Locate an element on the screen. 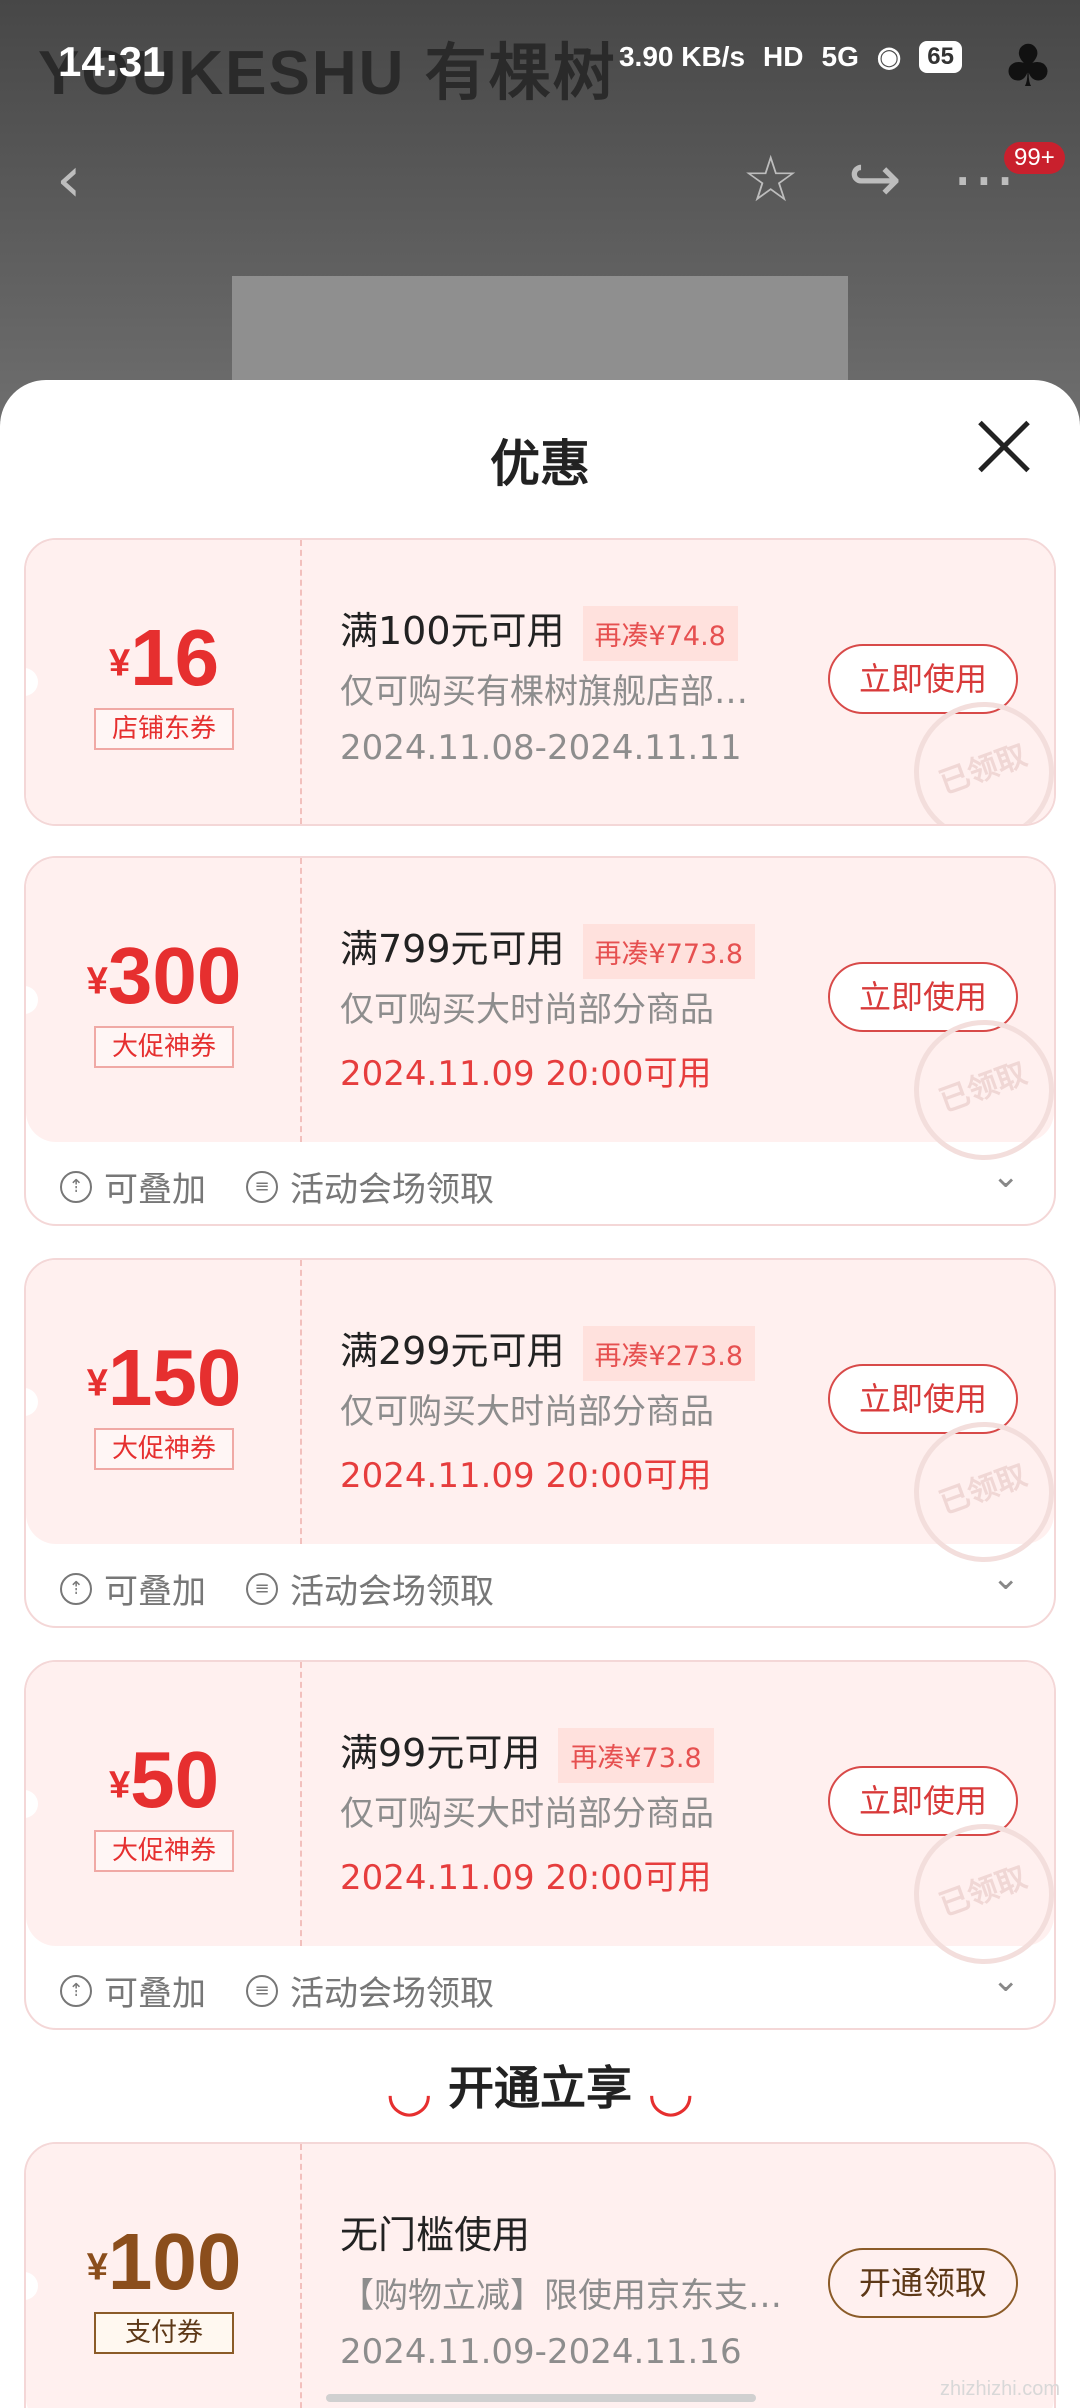 The height and width of the screenshot is (2408, 1080). signal-label: 5G is located at coordinates (840, 56).